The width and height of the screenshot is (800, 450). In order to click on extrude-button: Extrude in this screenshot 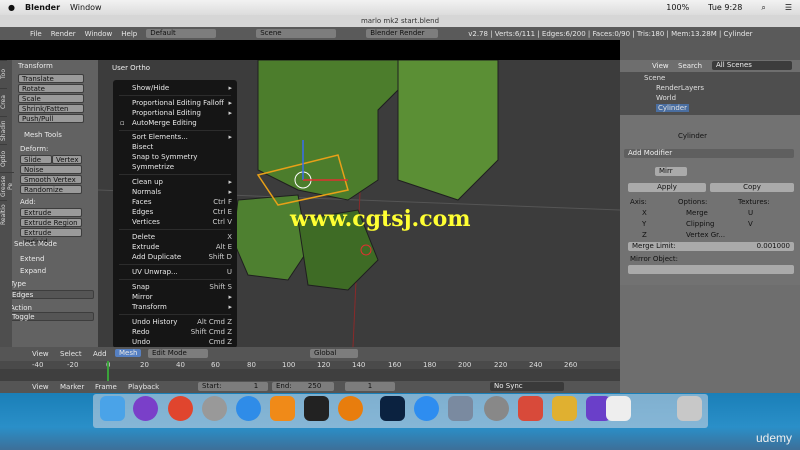, I will do `click(51, 212)`.